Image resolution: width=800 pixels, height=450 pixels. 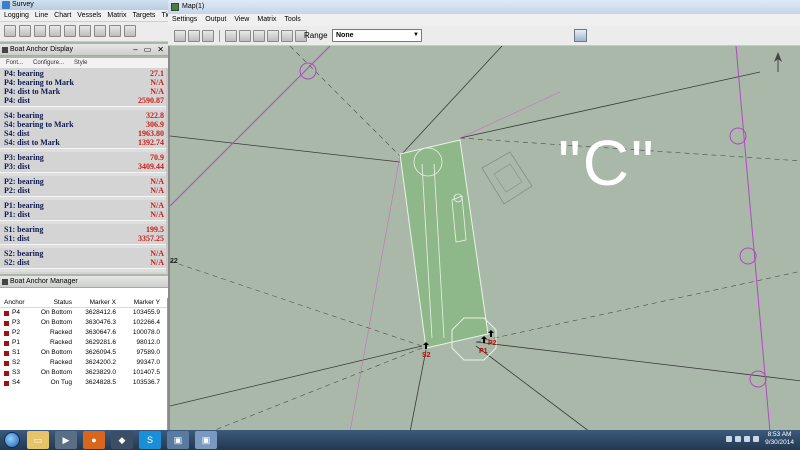 What do you see at coordinates (85, 31) in the screenshot?
I see `toolbar-target-icon` at bounding box center [85, 31].